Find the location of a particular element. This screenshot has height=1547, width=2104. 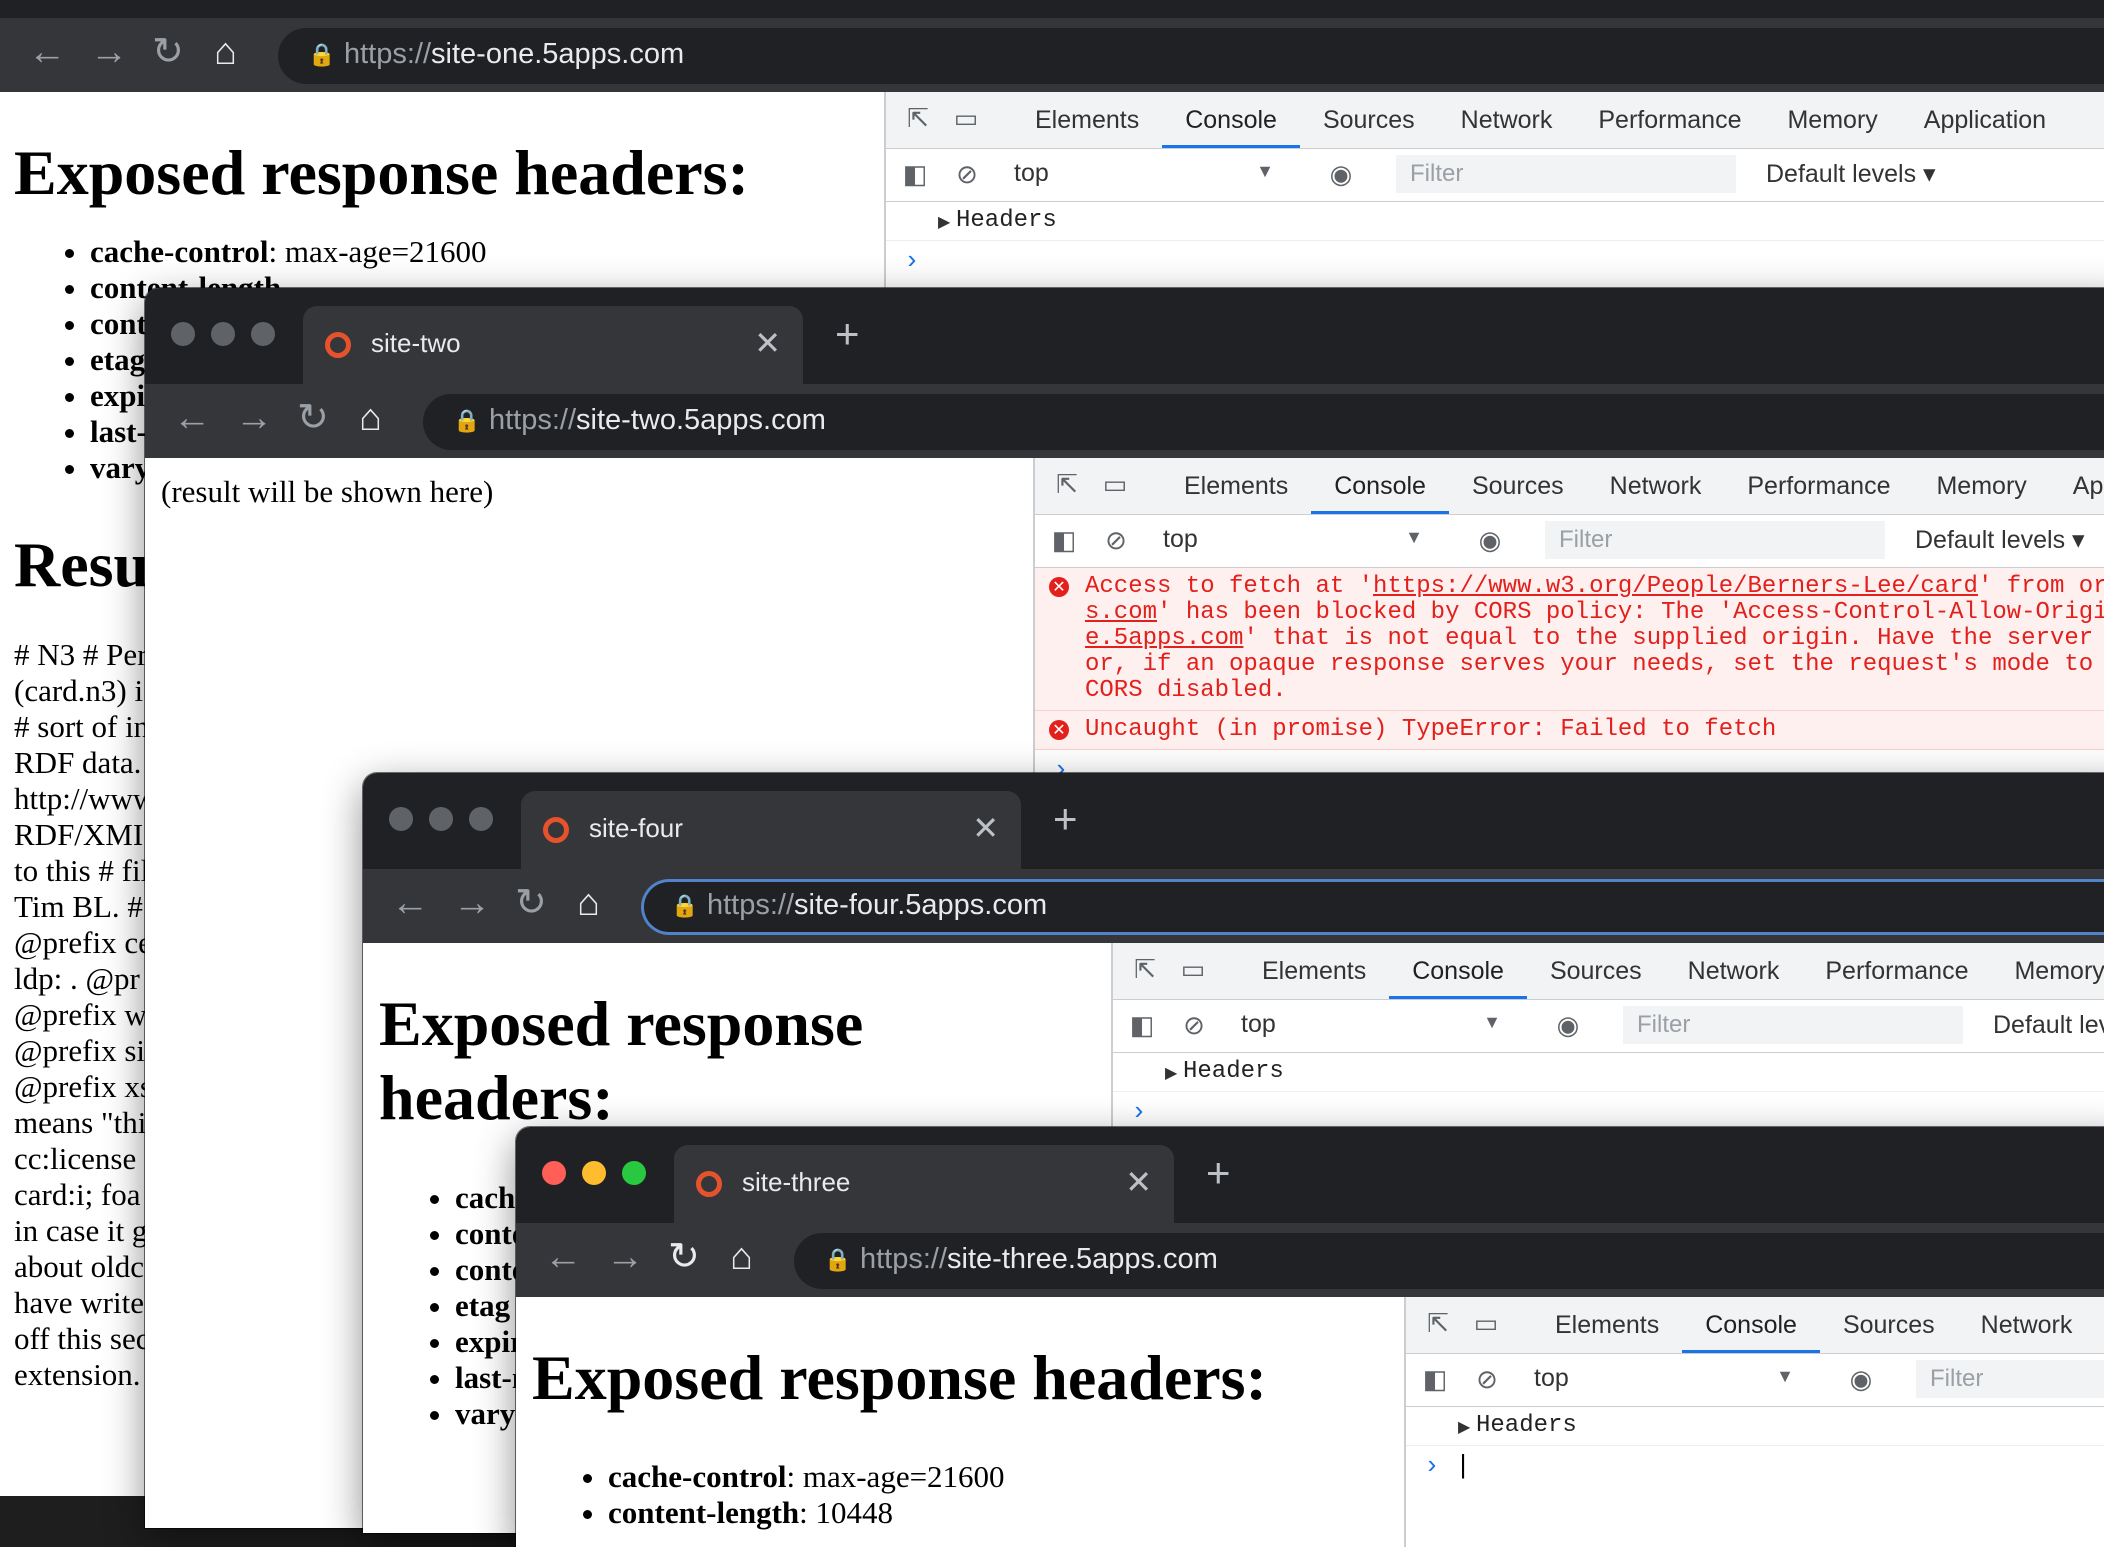

origin-link: s.com is located at coordinates (1121, 612).